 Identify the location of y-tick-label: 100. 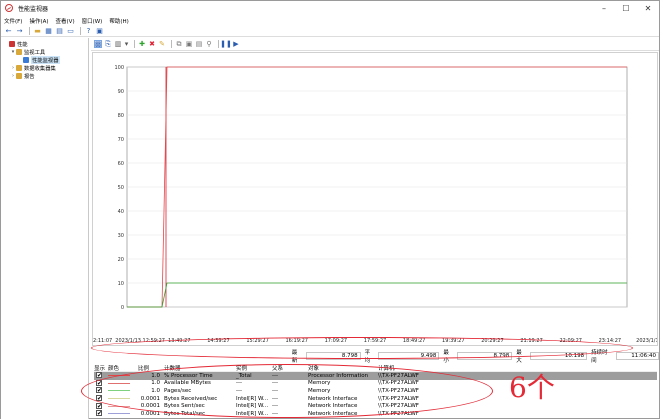
(119, 68).